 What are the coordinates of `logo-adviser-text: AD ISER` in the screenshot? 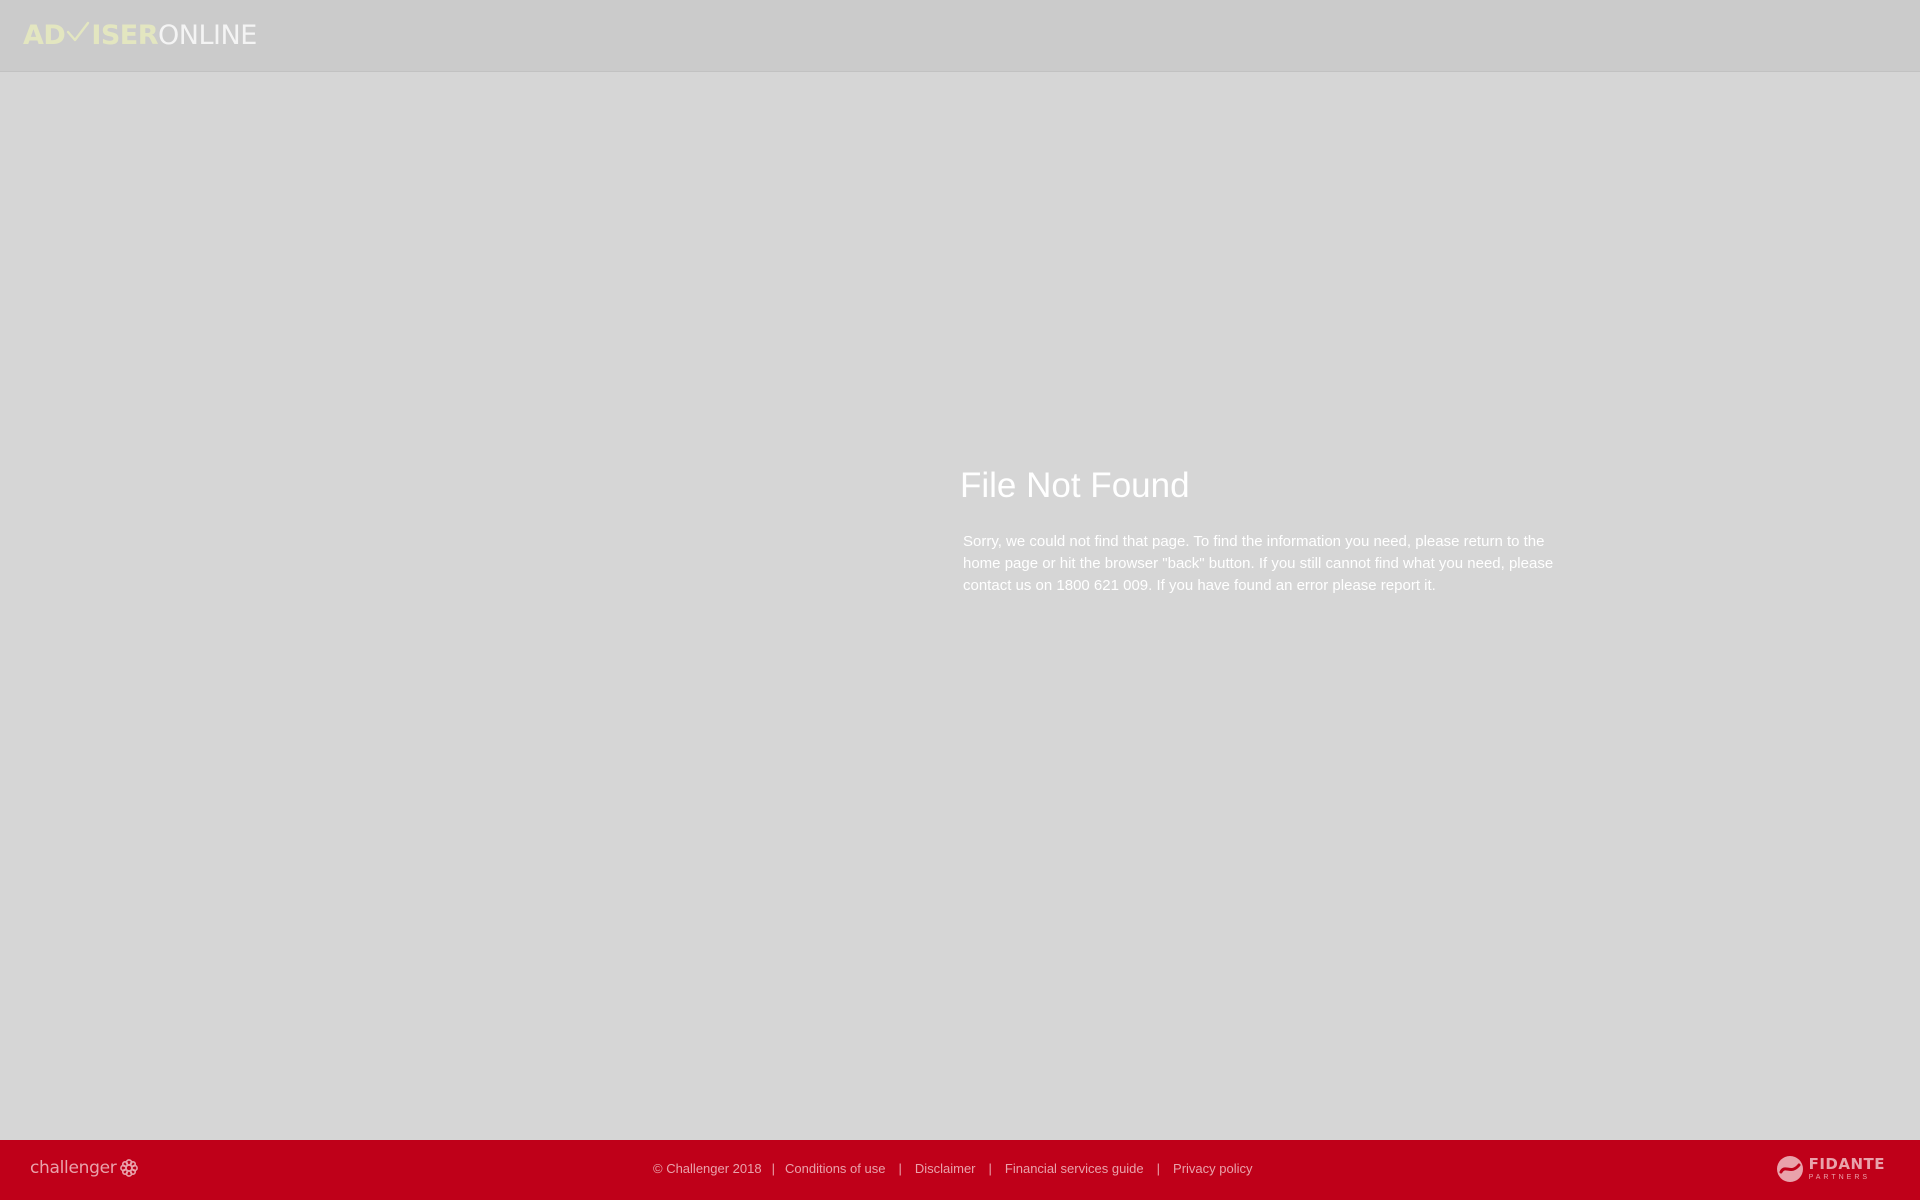 It's located at (91, 36).